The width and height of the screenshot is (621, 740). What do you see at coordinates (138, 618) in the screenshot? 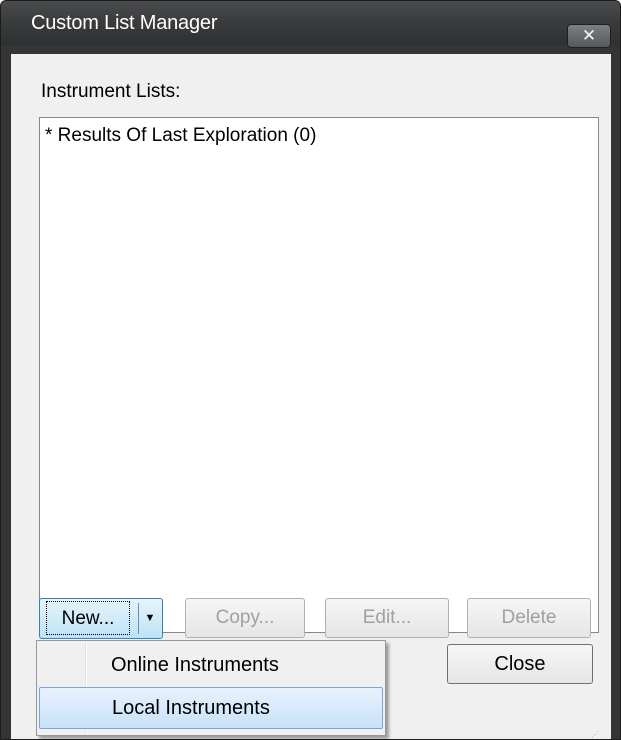
I see `split-divider` at bounding box center [138, 618].